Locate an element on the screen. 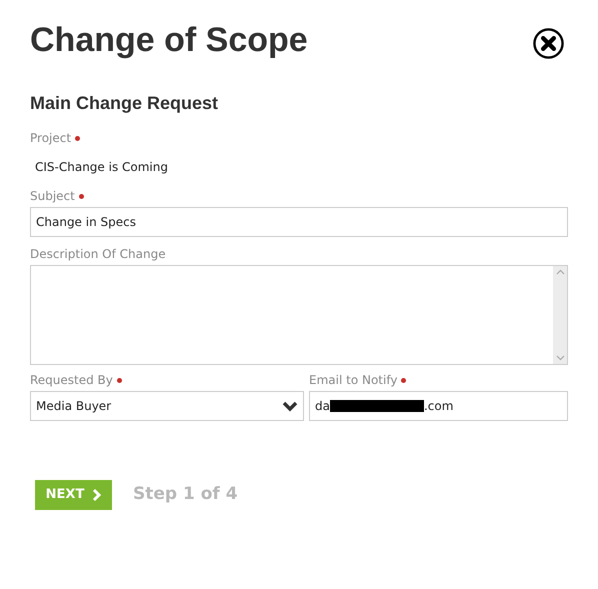 This screenshot has height=589, width=598. scrollbar is located at coordinates (560, 315).